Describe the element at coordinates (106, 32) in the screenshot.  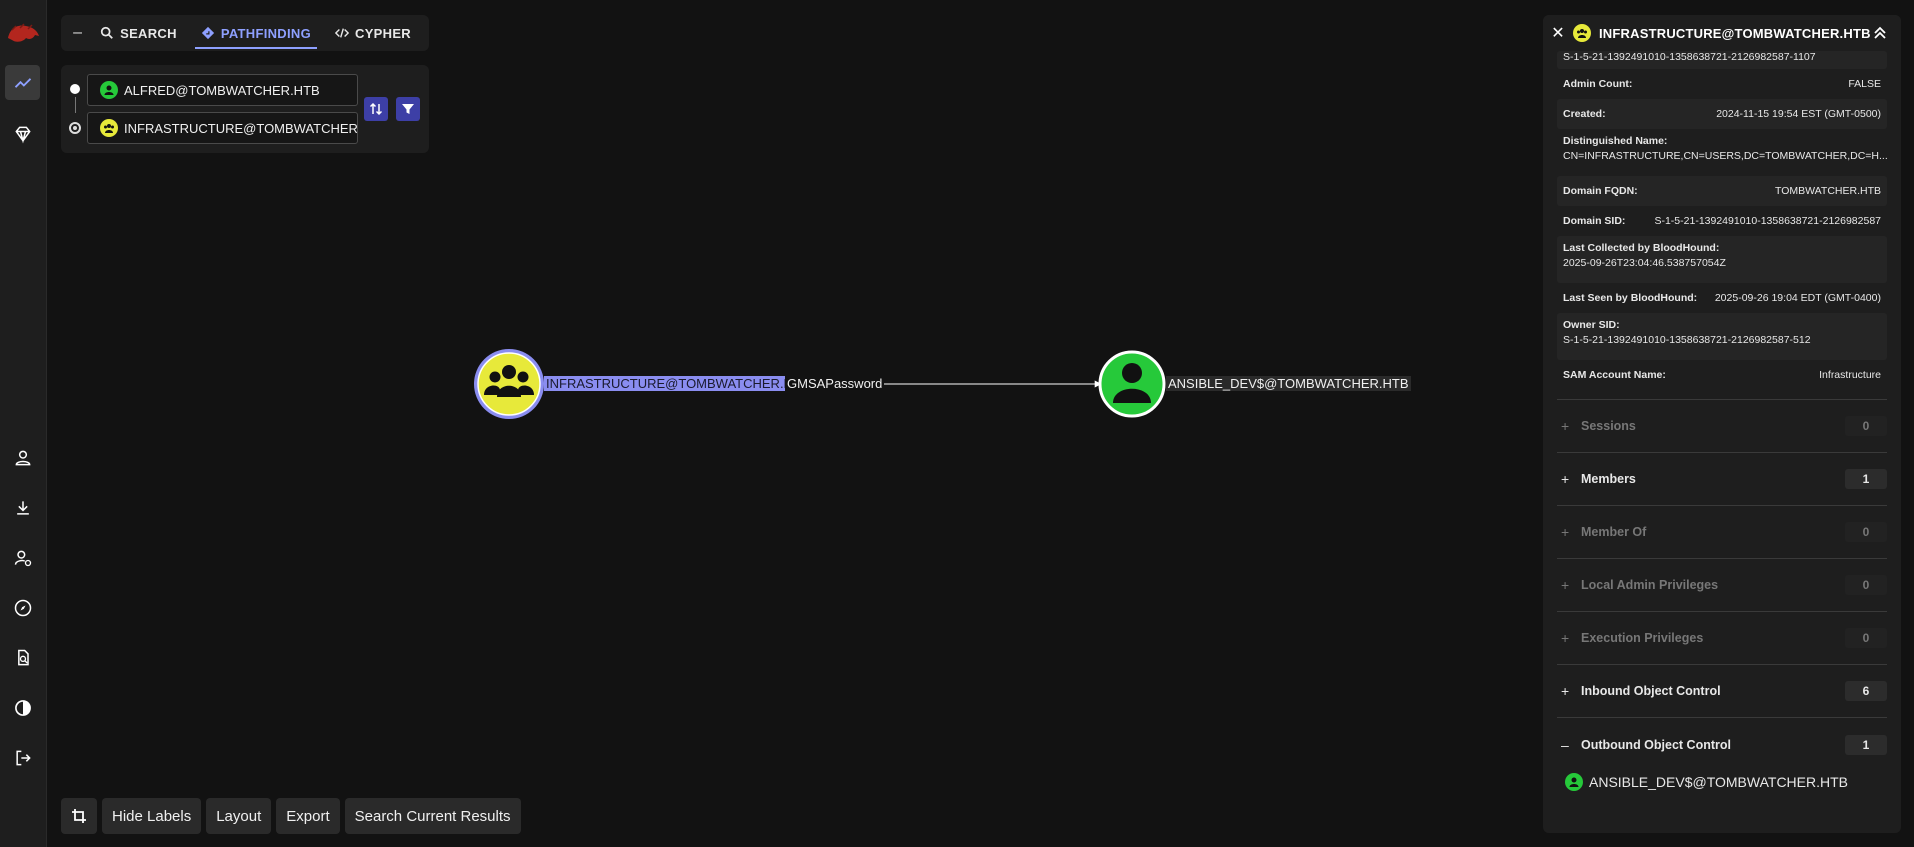
I see `search-icon` at that location.